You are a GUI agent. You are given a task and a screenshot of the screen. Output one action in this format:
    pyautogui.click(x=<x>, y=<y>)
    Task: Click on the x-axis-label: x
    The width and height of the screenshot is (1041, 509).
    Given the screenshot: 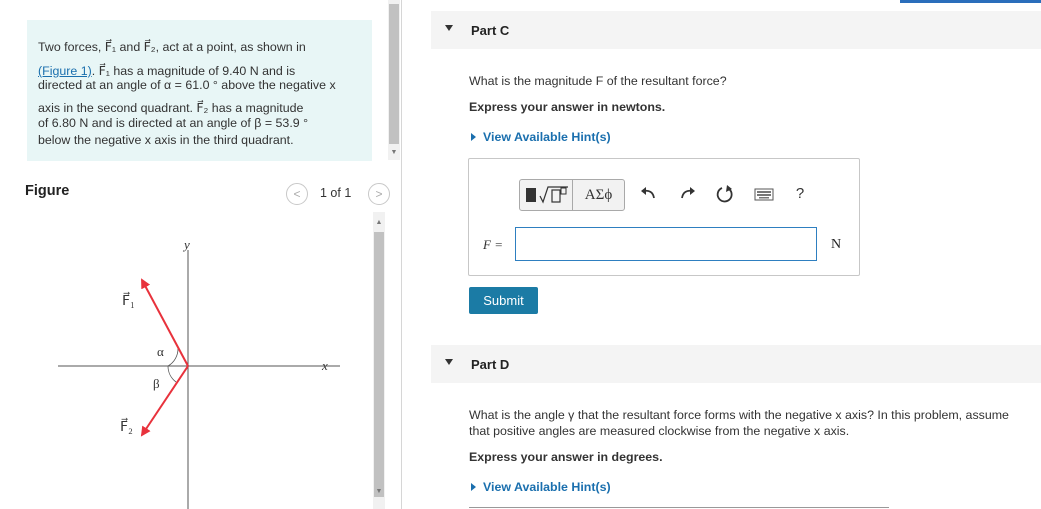 What is the action you would take?
    pyautogui.click(x=324, y=365)
    